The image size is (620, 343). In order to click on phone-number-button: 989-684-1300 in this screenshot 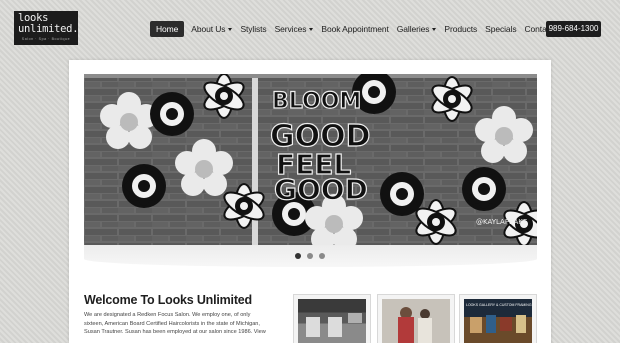, I will do `click(573, 29)`.